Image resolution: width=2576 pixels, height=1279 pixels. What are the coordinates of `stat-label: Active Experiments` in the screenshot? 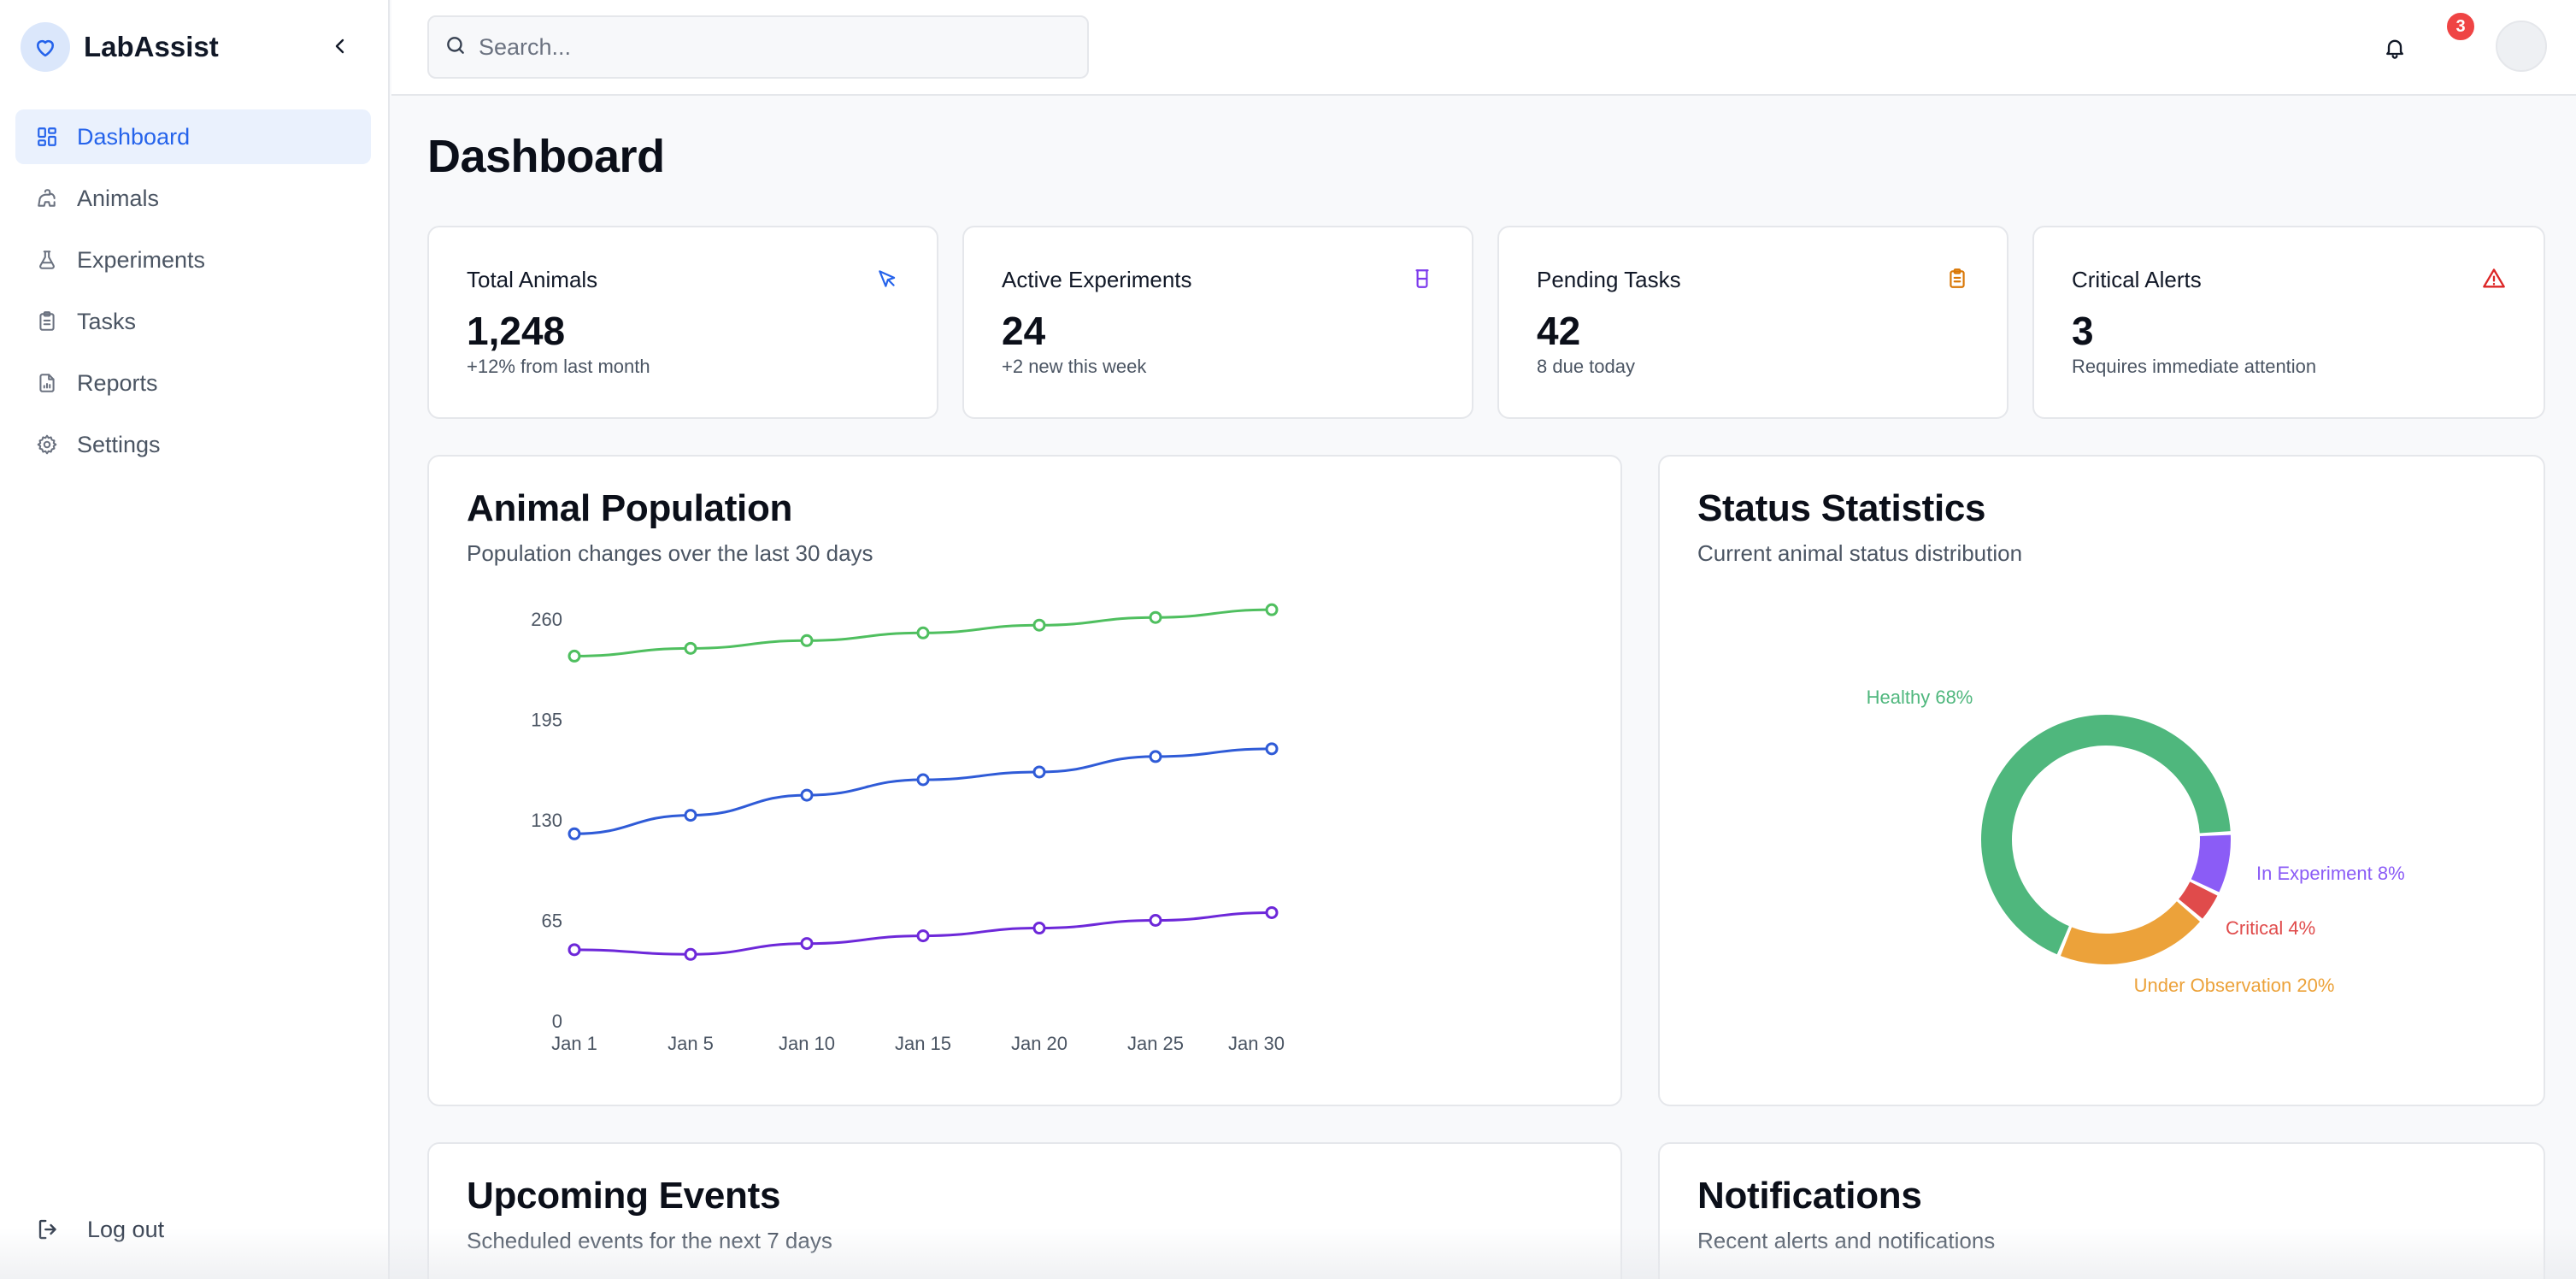 It's located at (1097, 279).